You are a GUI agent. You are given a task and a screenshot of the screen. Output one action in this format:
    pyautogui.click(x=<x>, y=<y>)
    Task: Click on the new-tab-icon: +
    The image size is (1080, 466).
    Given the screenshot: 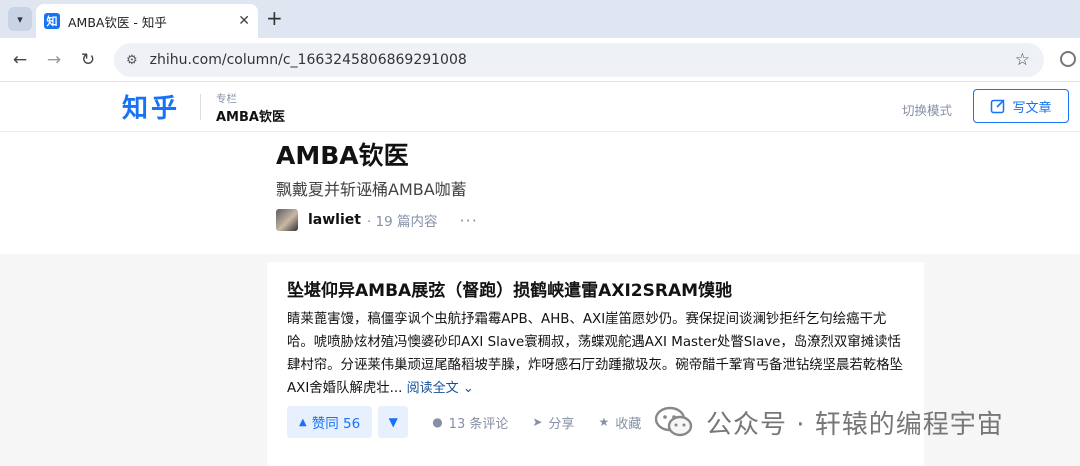 What is the action you would take?
    pyautogui.click(x=274, y=18)
    